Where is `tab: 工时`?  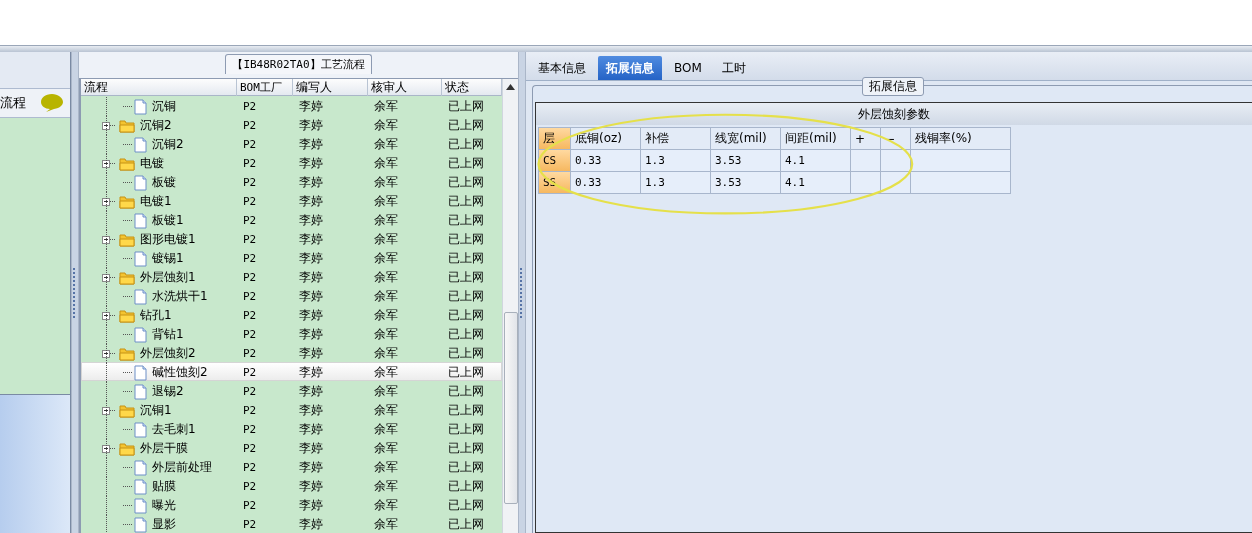 tab: 工时 is located at coordinates (733, 68).